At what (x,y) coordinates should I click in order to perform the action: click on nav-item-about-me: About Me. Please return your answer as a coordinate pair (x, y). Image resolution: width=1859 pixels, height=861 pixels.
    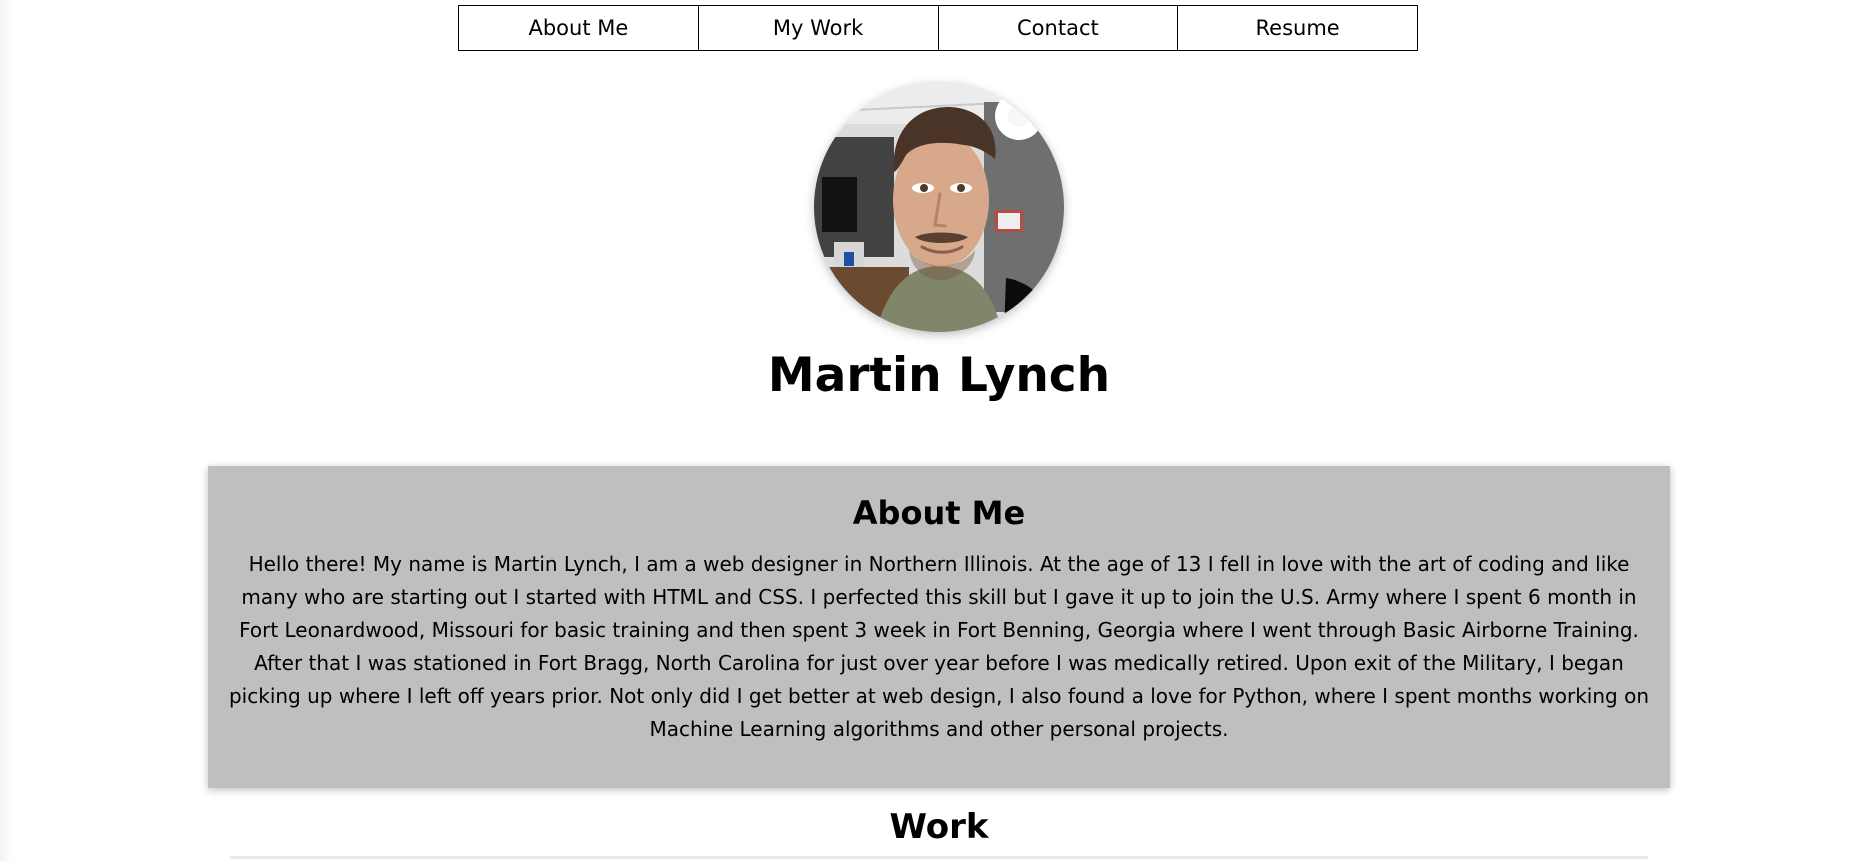
    Looking at the image, I should click on (579, 28).